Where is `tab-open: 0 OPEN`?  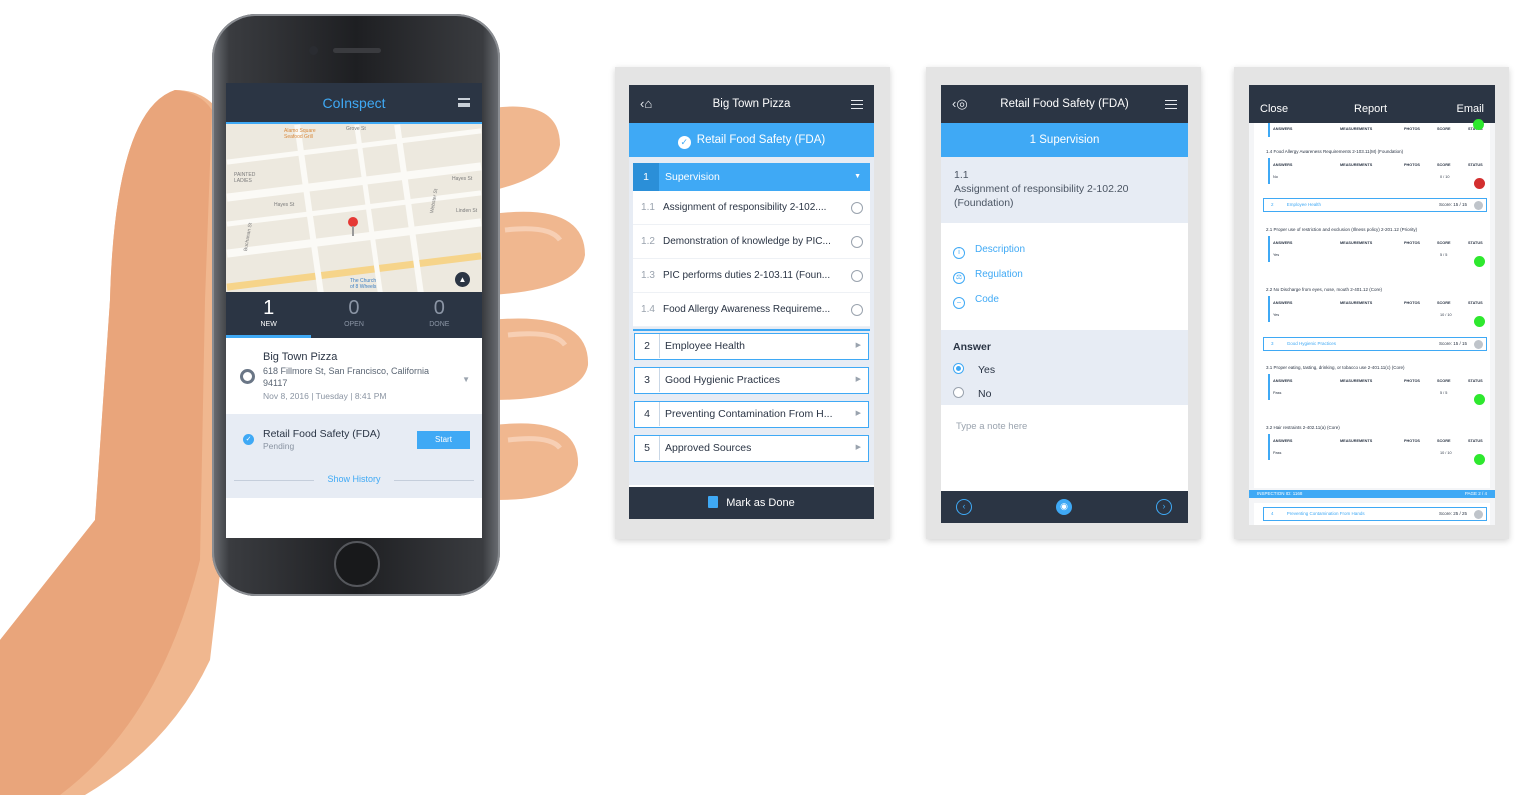 tab-open: 0 OPEN is located at coordinates (353, 315).